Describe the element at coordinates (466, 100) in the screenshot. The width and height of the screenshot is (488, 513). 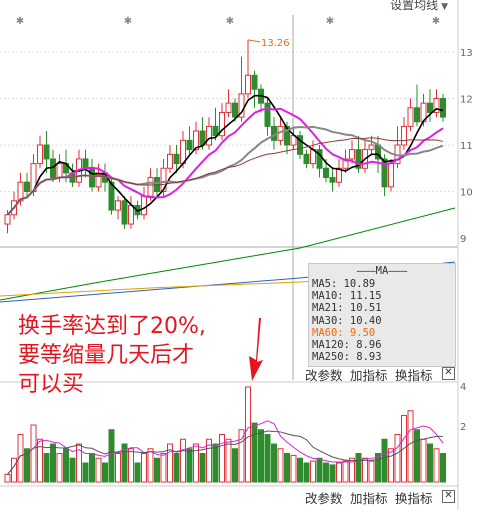
I see `price-axis-label: 12` at that location.